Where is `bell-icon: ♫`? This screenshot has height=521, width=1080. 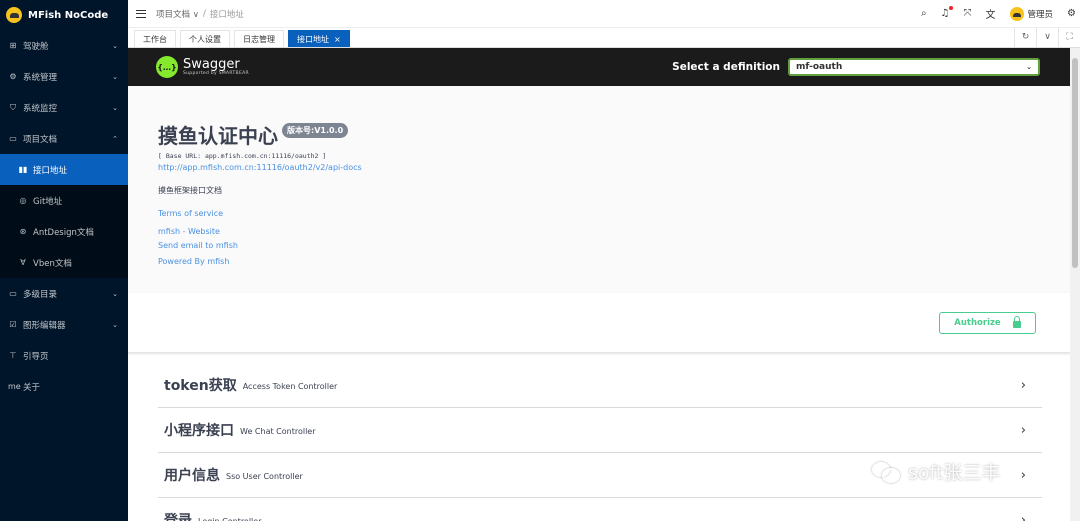 bell-icon: ♫ is located at coordinates (947, 12).